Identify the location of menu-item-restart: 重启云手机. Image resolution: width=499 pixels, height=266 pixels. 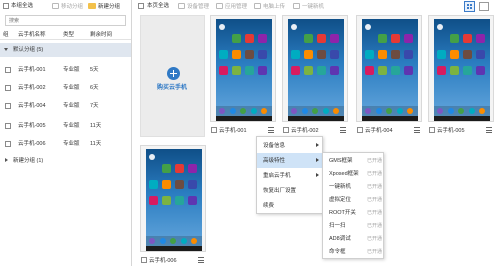
(290, 175).